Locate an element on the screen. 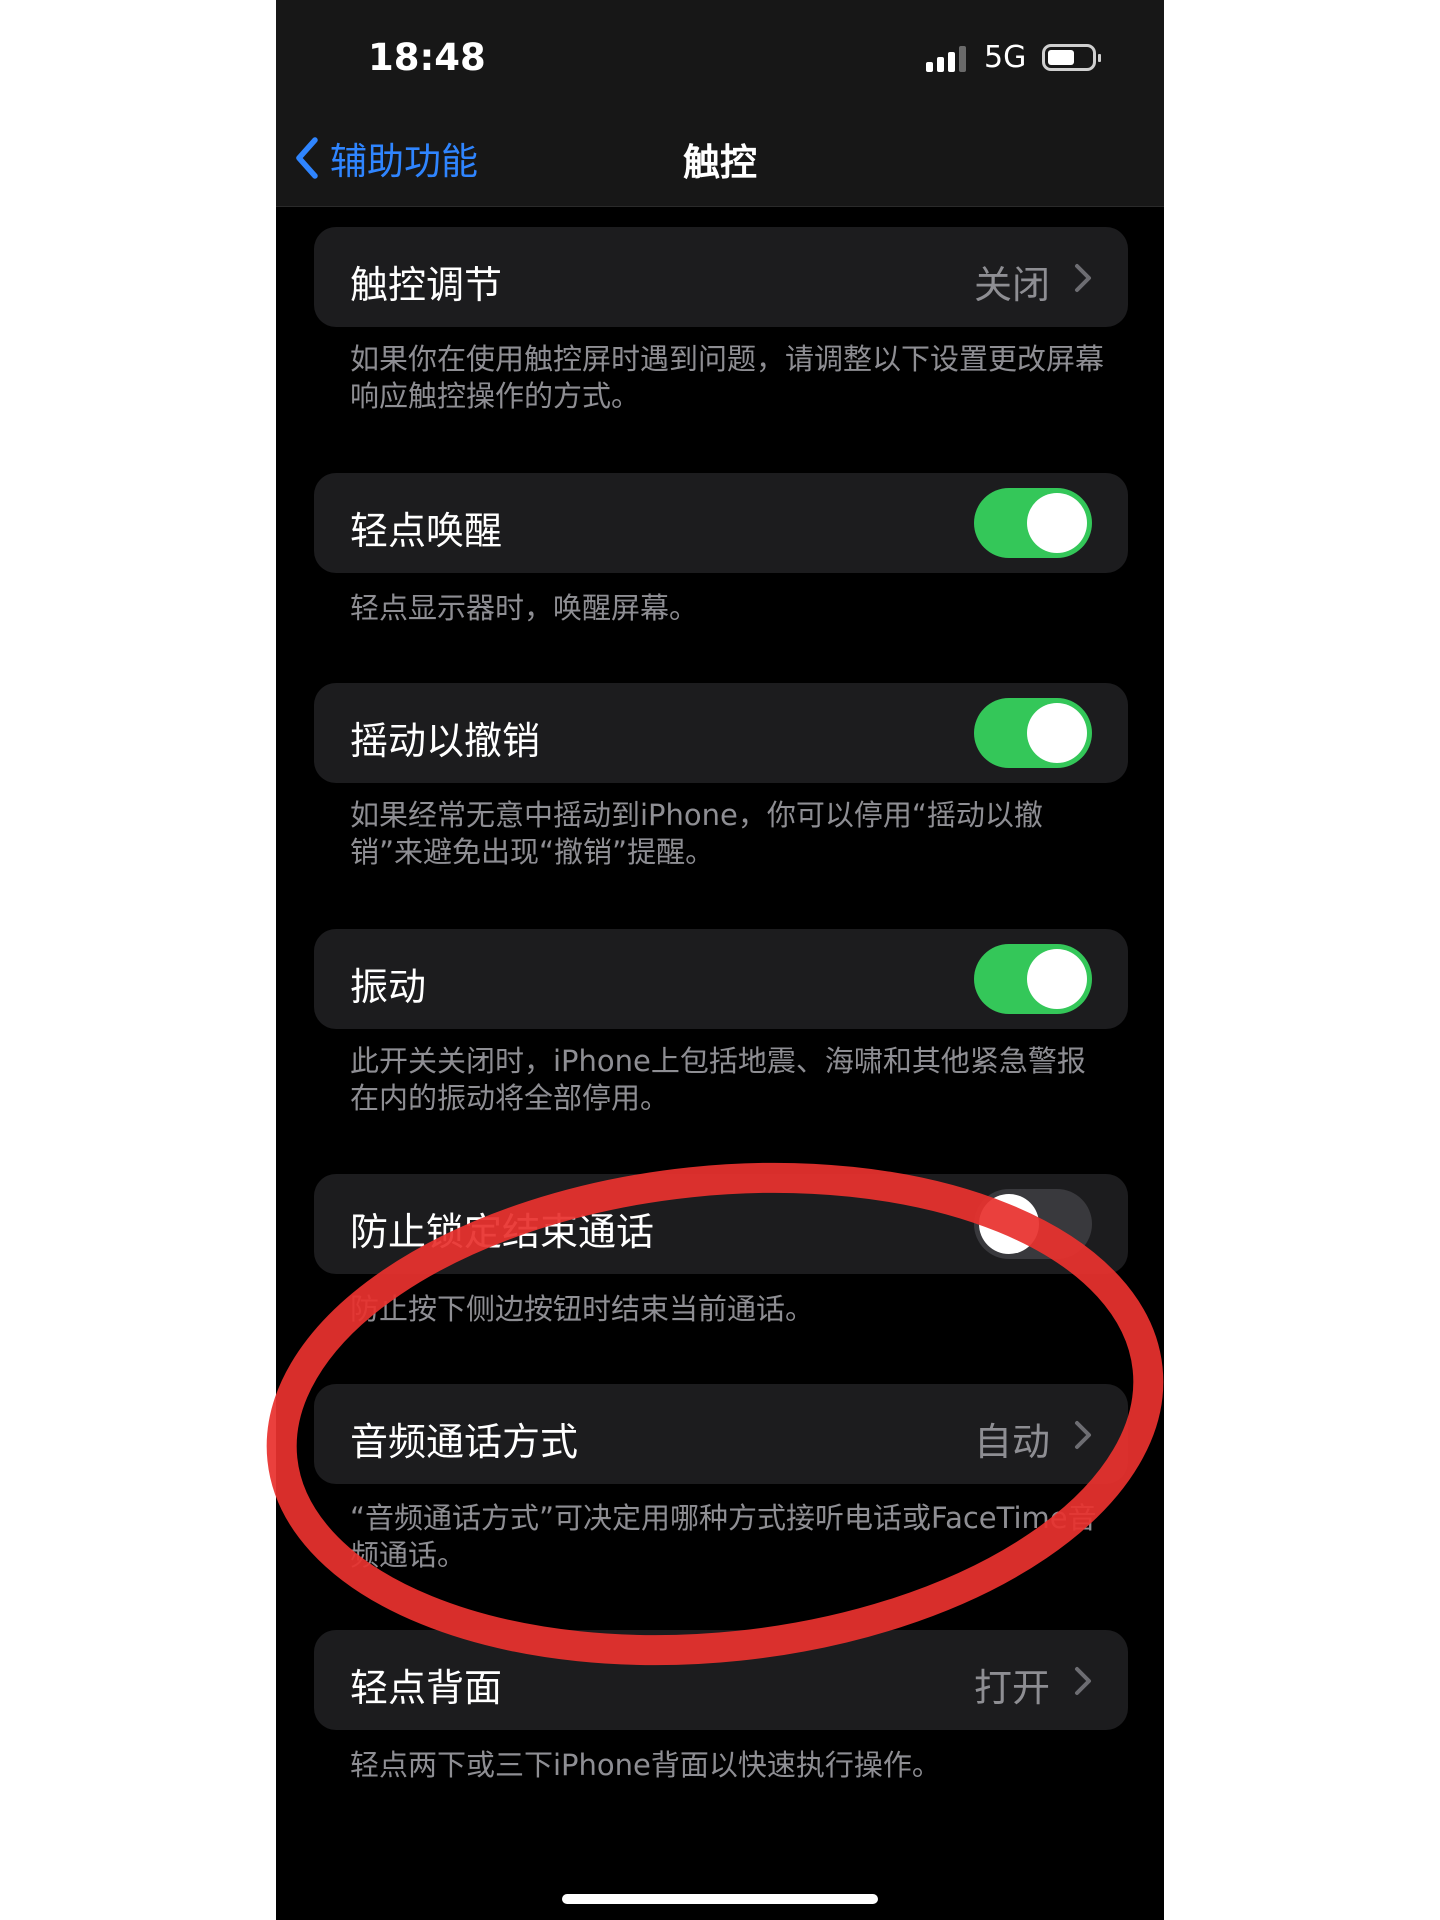 The height and width of the screenshot is (1920, 1440). setting-back-tap: 轻点背面 打开 is located at coordinates (721, 1680).